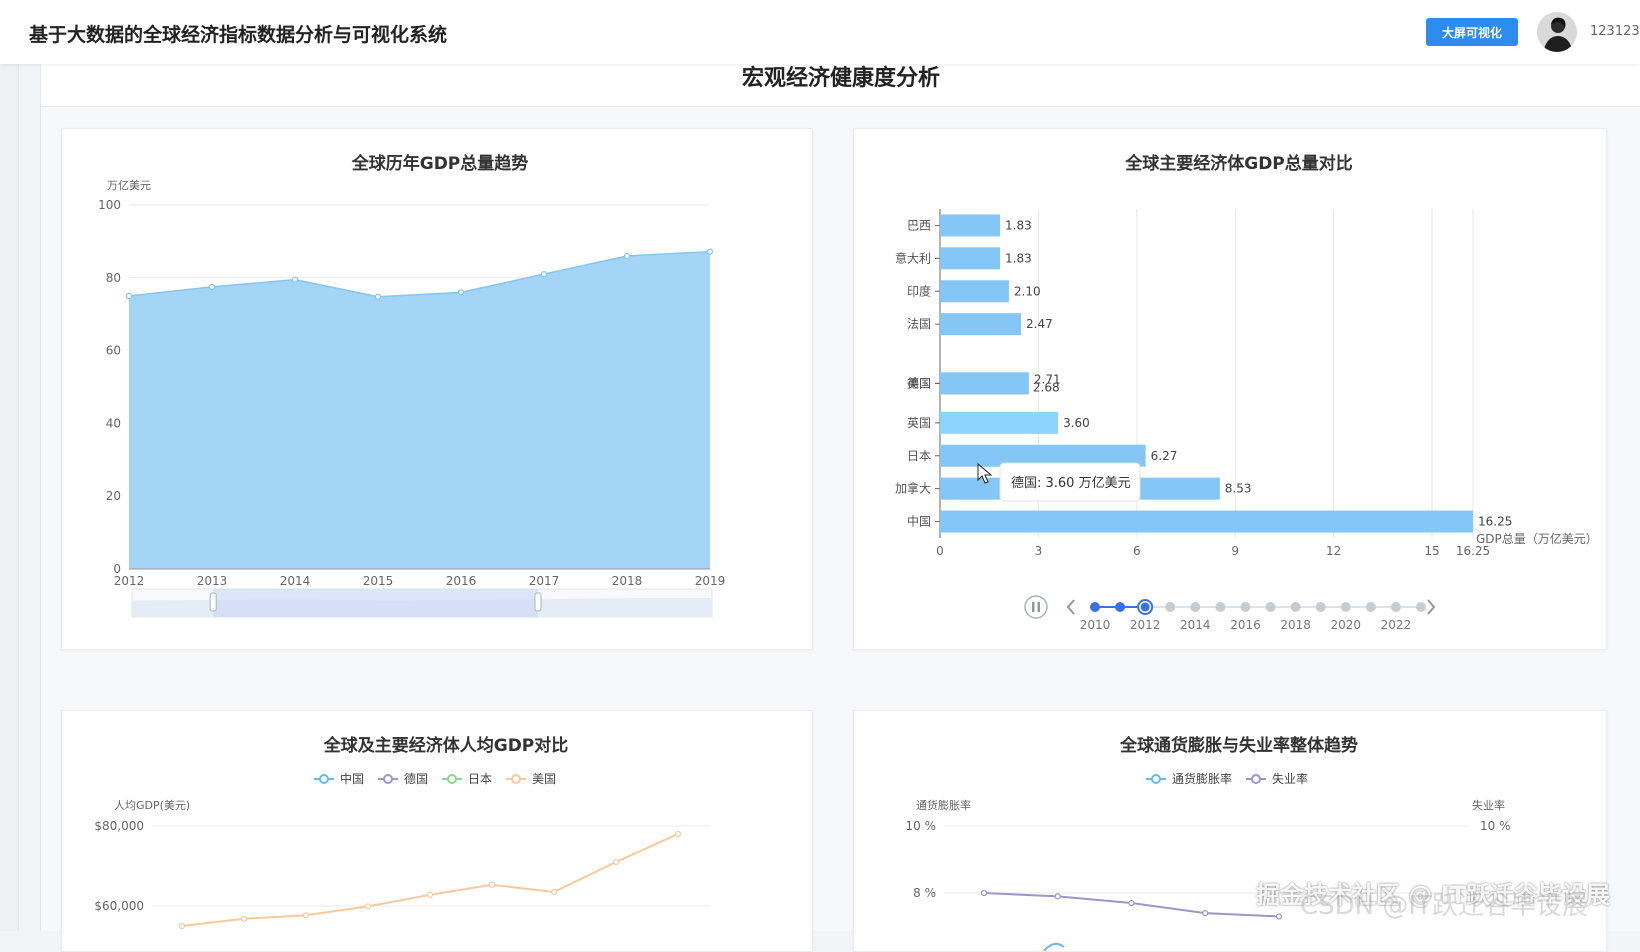  I want to click on y-tick-label: $60,000, so click(119, 906).